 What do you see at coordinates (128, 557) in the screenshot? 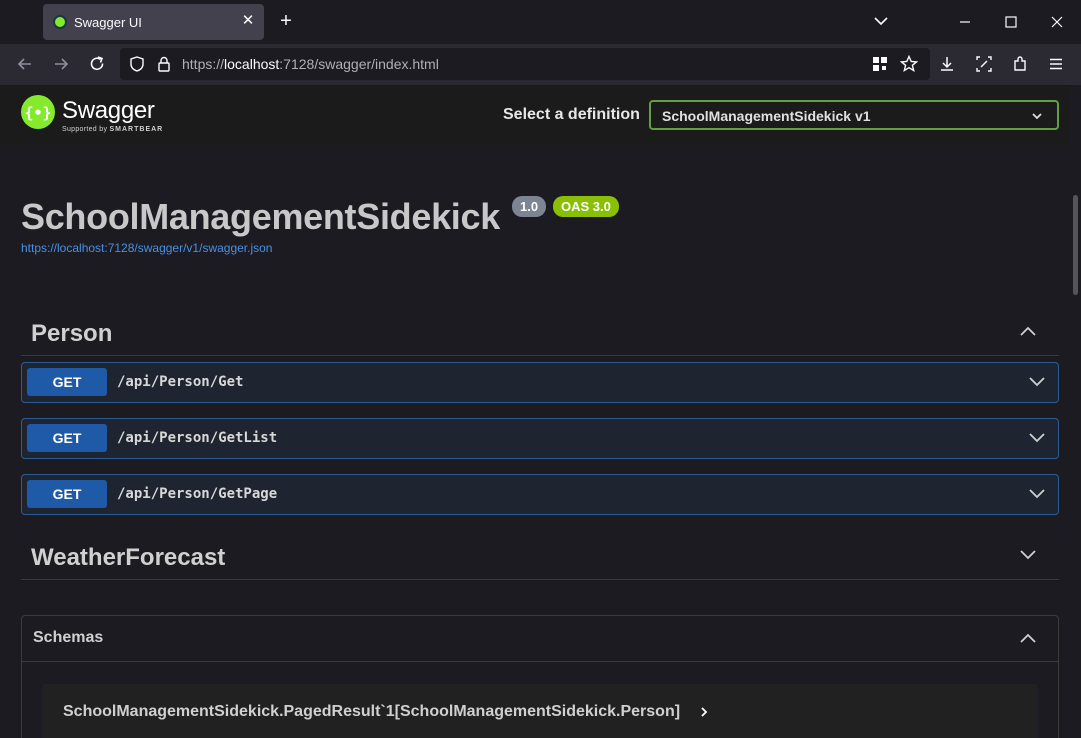
I see `tag-name: WeatherForecast` at bounding box center [128, 557].